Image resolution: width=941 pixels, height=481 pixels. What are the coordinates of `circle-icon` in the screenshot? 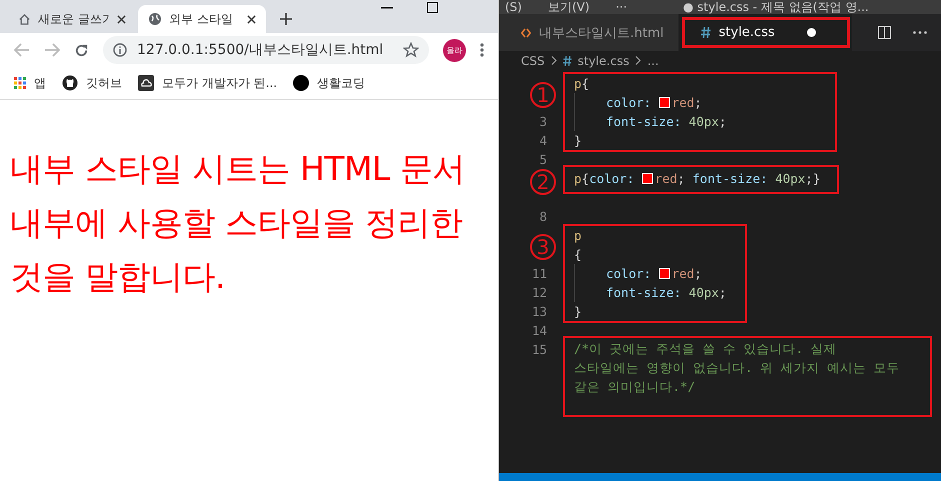 It's located at (301, 83).